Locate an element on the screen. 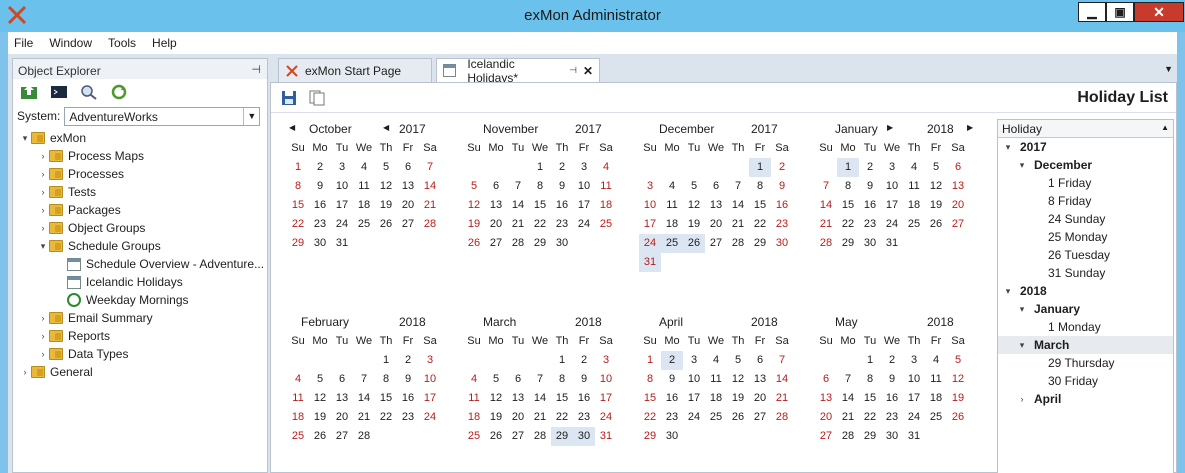  holiday-day-cell: 1 is located at coordinates (760, 167).